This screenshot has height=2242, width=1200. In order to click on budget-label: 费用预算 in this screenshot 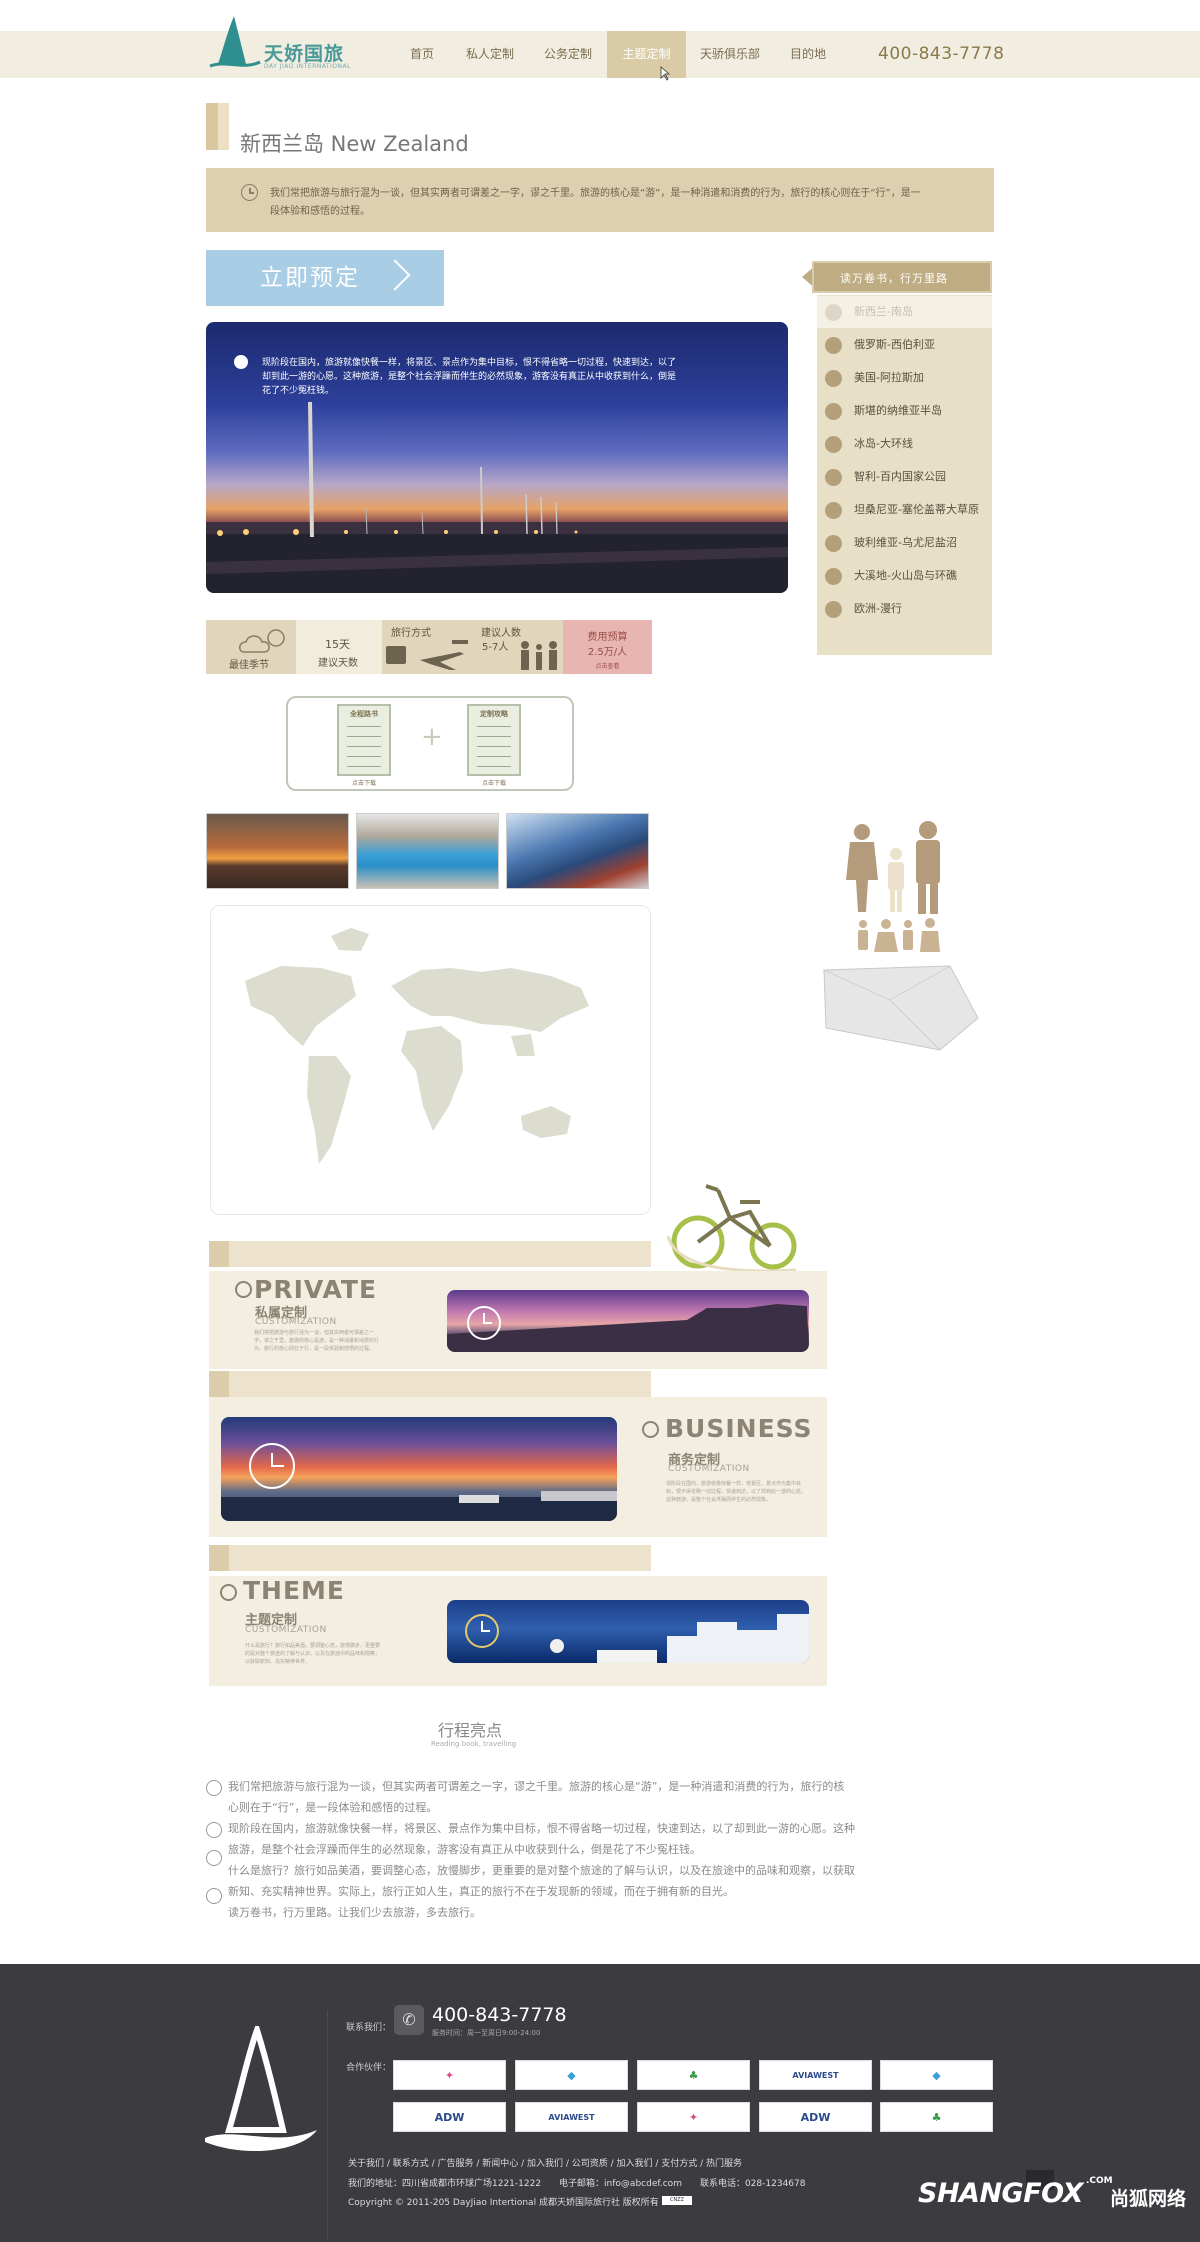, I will do `click(607, 637)`.